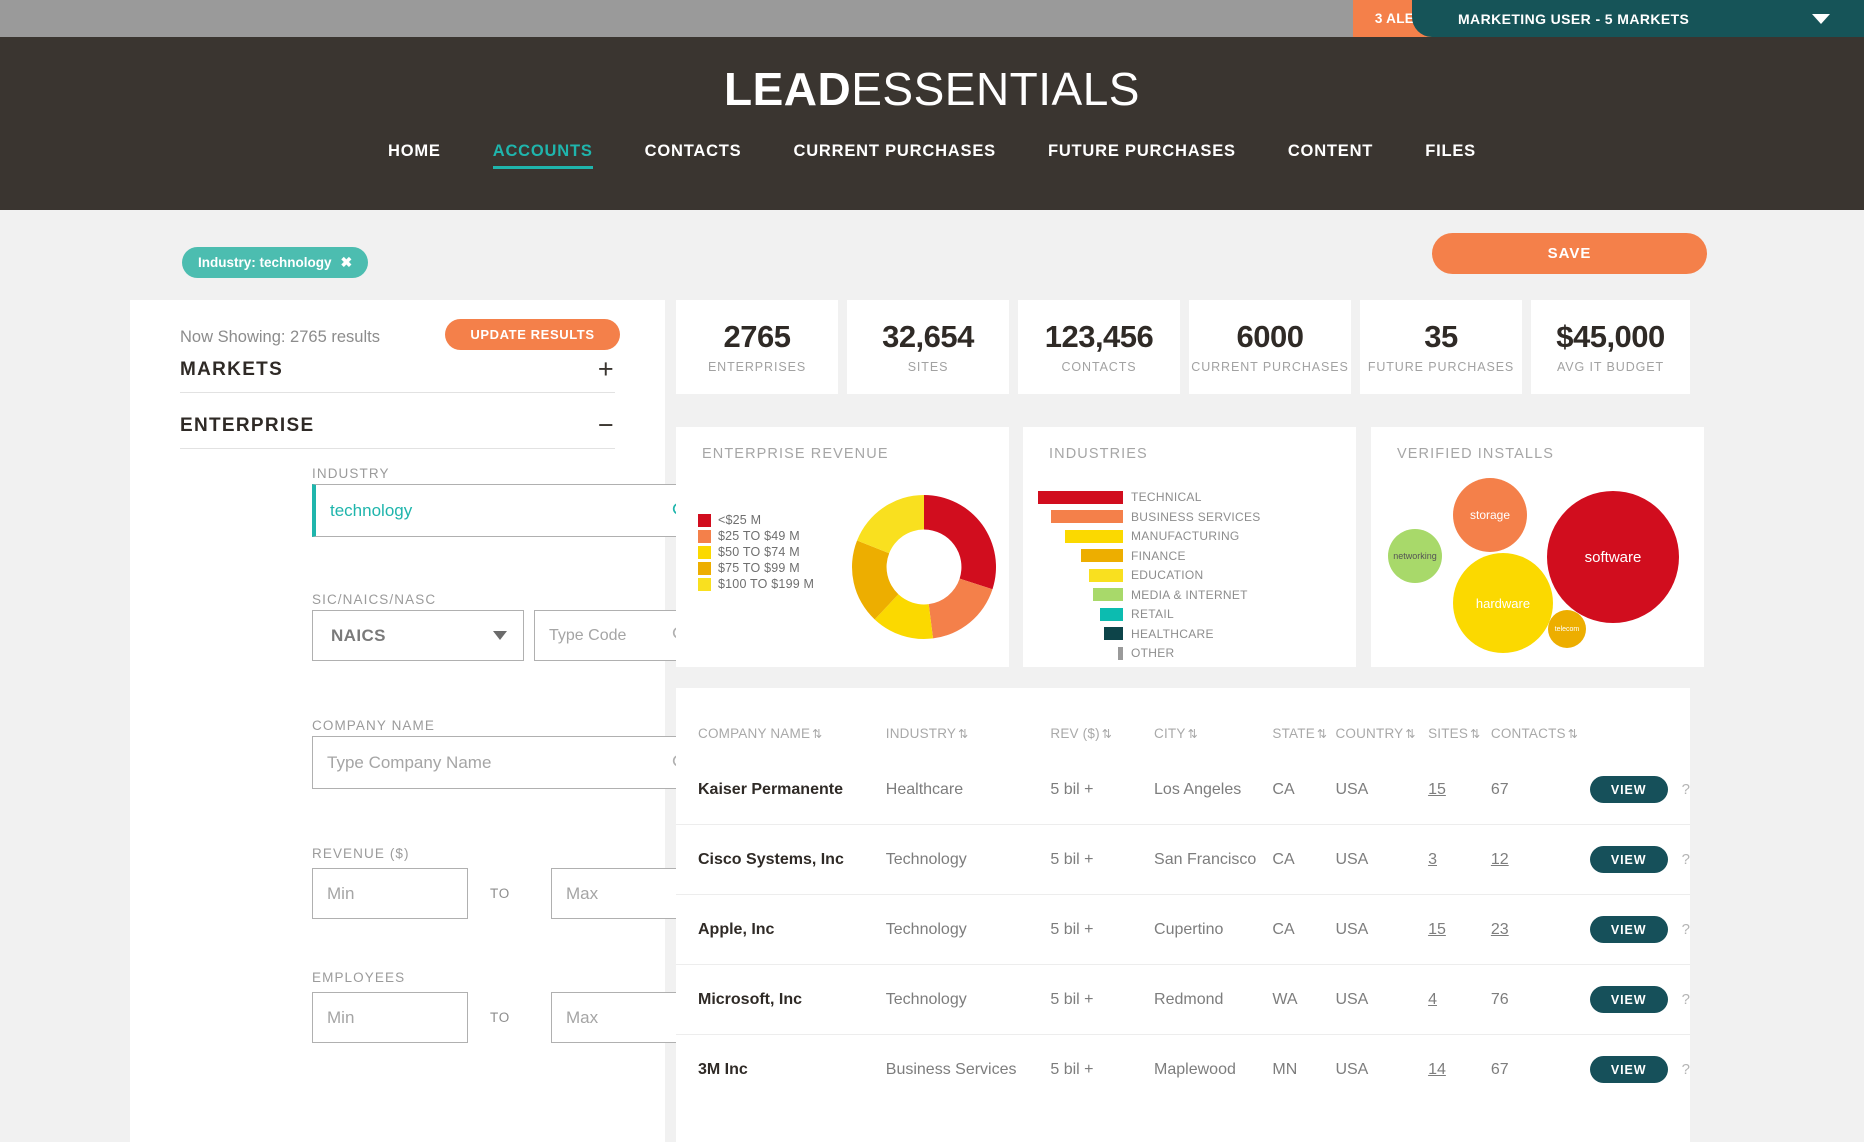 The image size is (1864, 1142). What do you see at coordinates (1270, 347) in the screenshot?
I see `stat-card-current-purchases: 6000 CURRENT PURCHASES` at bounding box center [1270, 347].